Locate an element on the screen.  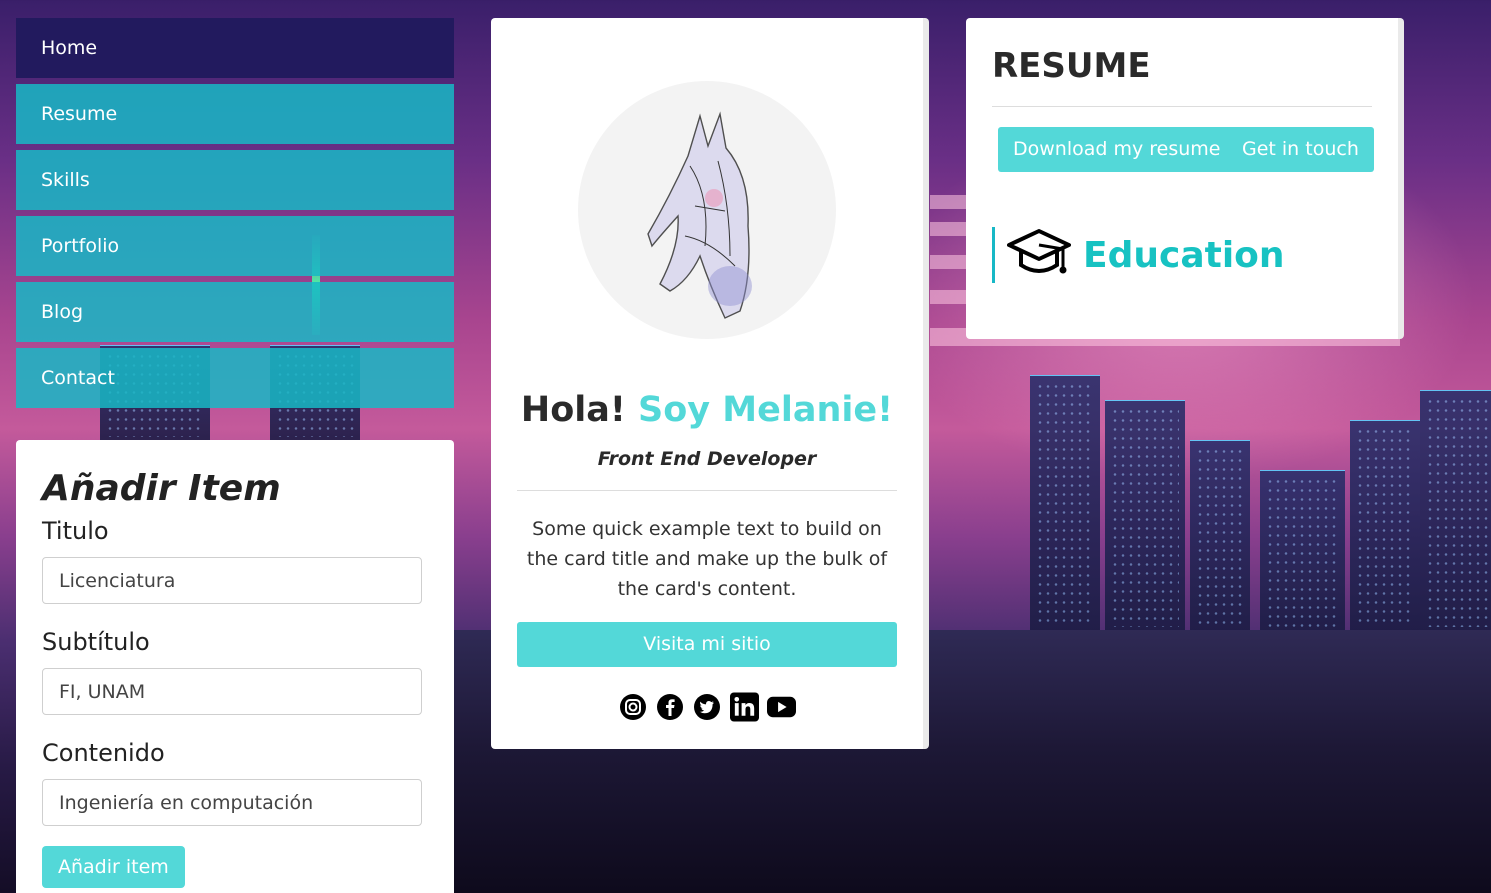
title-field-label: Titulo is located at coordinates (75, 531).